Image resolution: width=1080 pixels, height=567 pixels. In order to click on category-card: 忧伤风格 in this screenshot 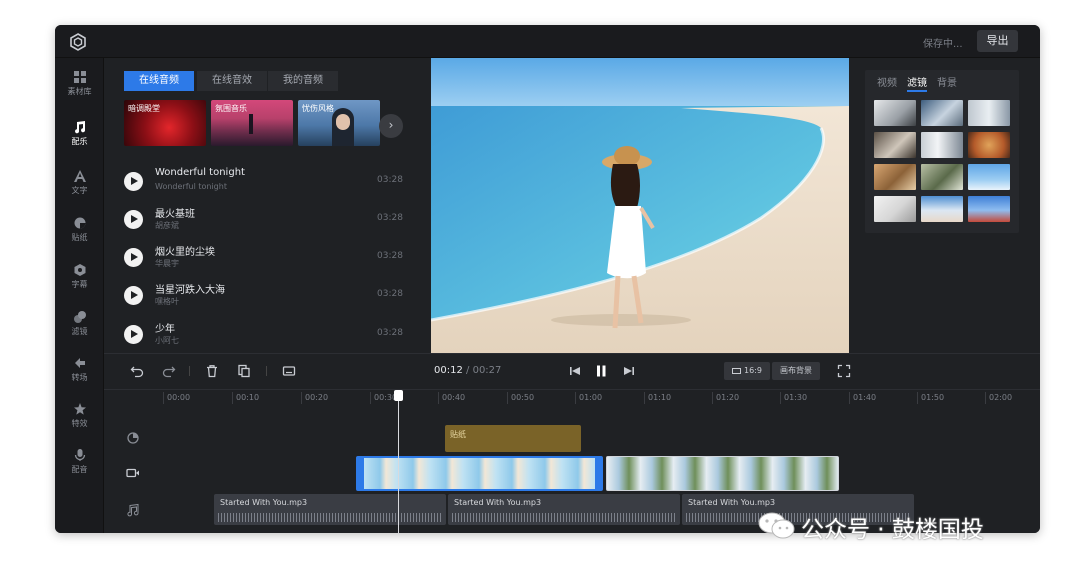, I will do `click(339, 123)`.